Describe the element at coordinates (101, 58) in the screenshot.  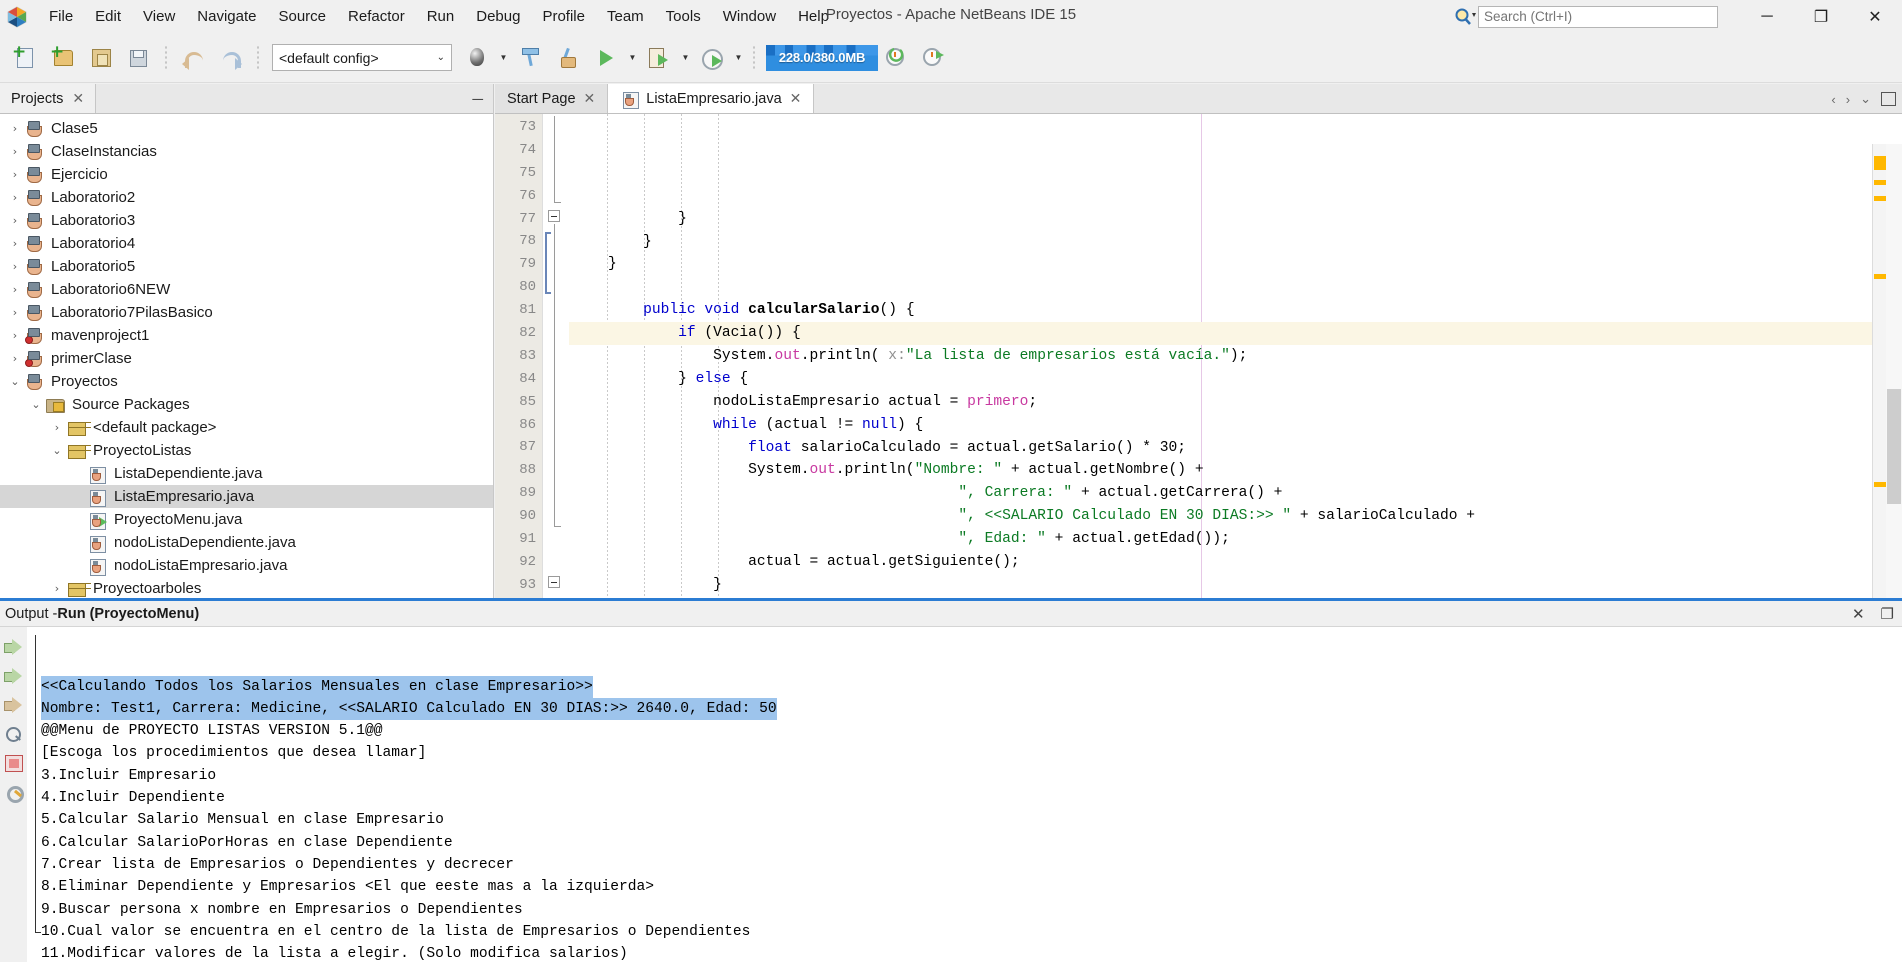
I see `open-project-button` at that location.